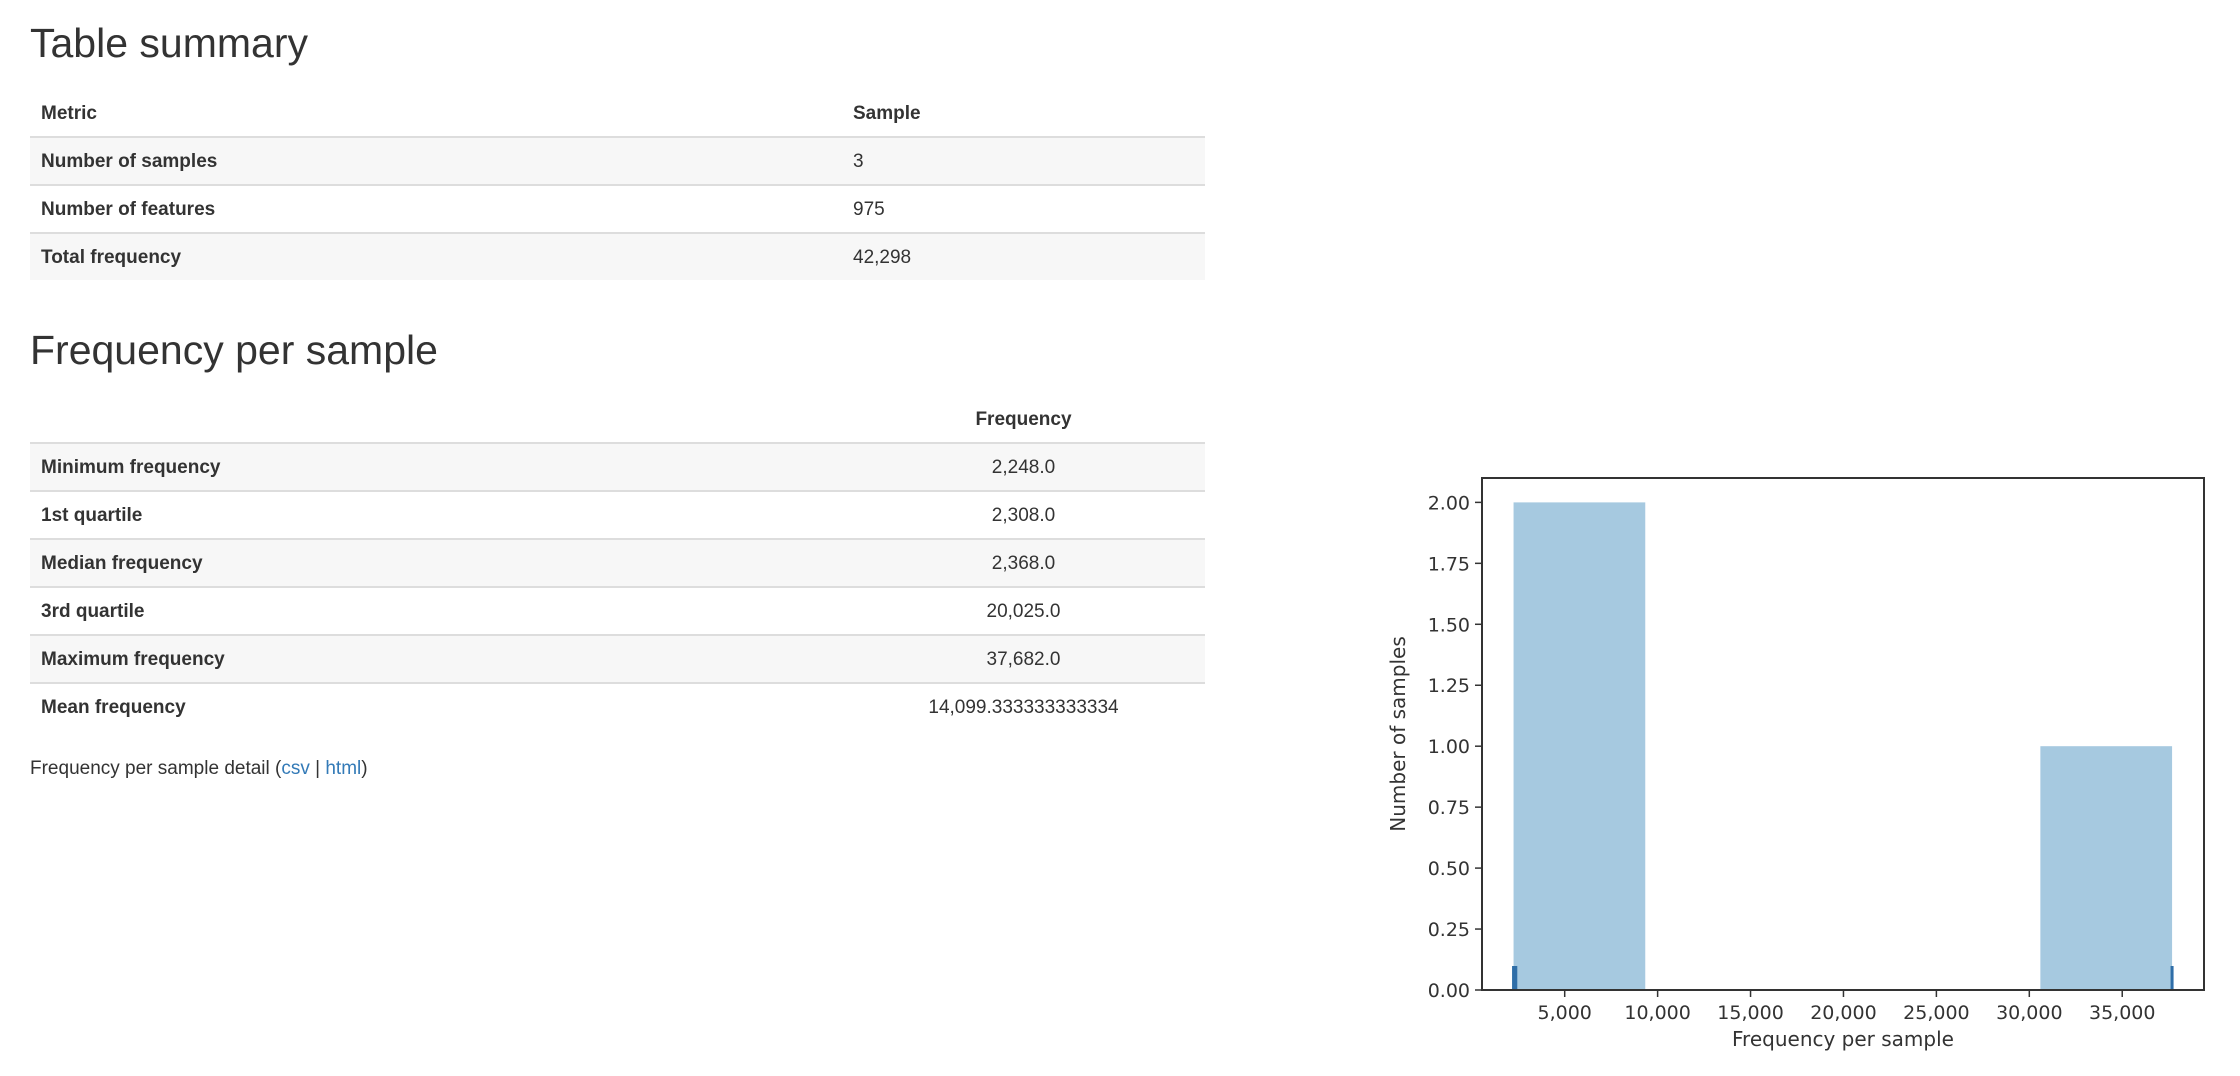 The image size is (2240, 1076). Describe the element at coordinates (295, 768) in the screenshot. I see `csv-link: csv` at that location.